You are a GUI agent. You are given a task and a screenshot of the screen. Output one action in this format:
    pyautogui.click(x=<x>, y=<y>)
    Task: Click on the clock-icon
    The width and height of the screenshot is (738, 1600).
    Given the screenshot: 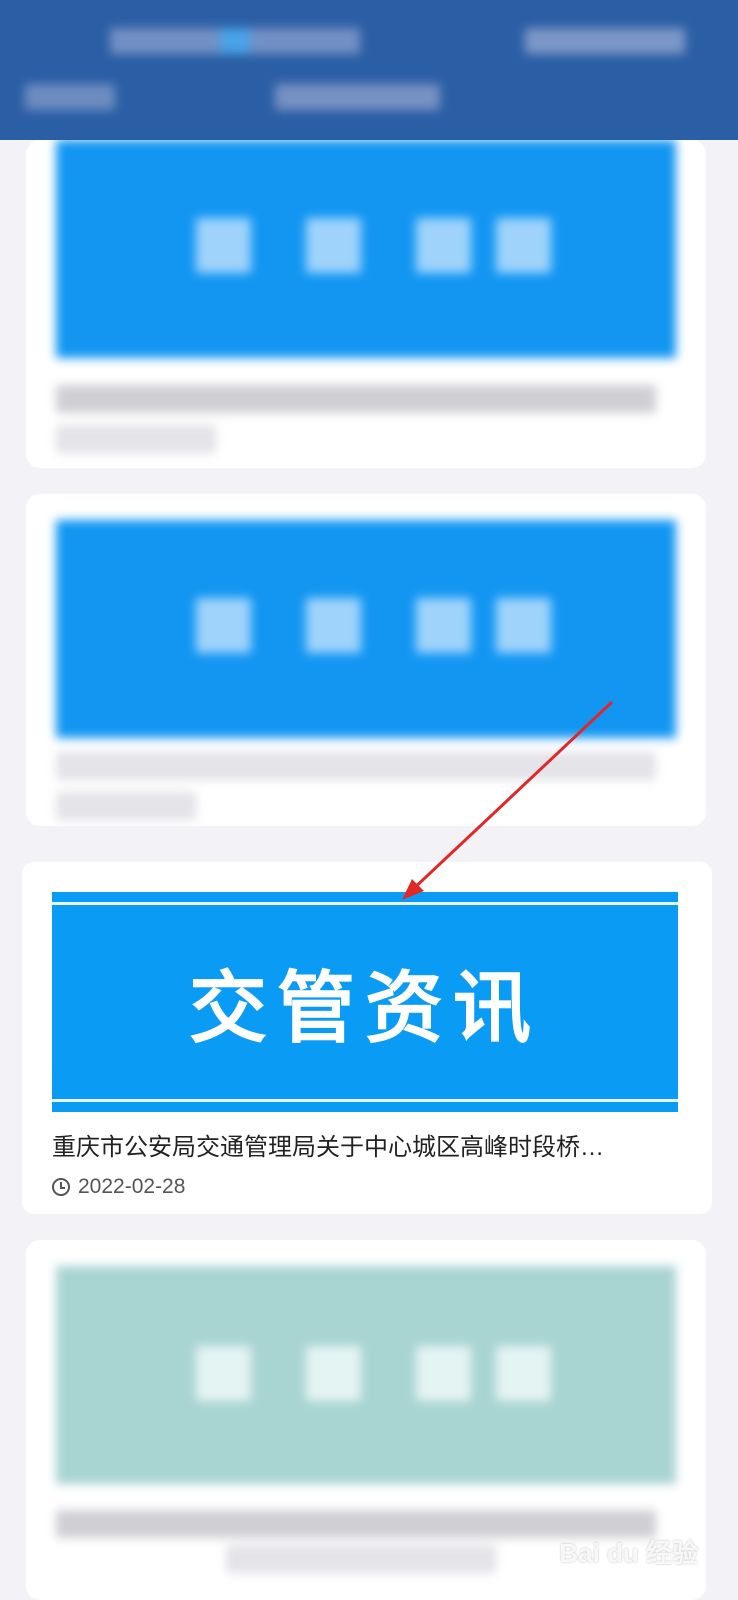 What is the action you would take?
    pyautogui.click(x=61, y=1187)
    